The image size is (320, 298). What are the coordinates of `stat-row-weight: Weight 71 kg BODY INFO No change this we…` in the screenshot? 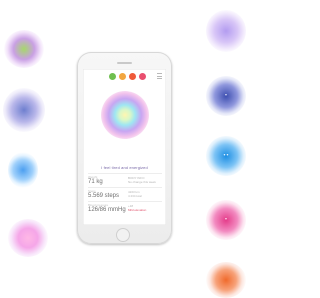 It's located at (125, 180).